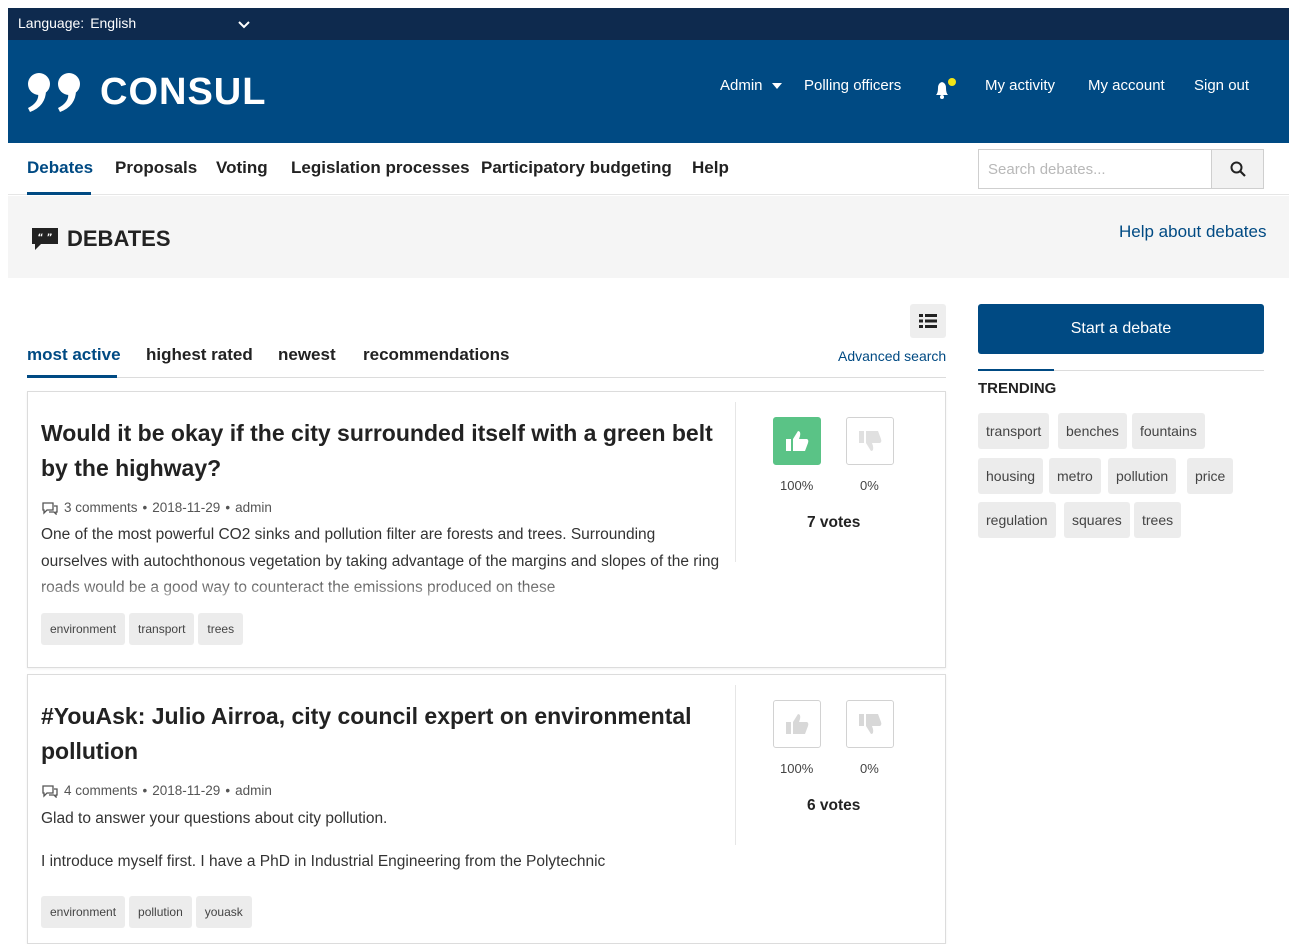 Image resolution: width=1289 pixels, height=944 pixels. Describe the element at coordinates (486, 377) in the screenshot. I see `tab-divider` at that location.